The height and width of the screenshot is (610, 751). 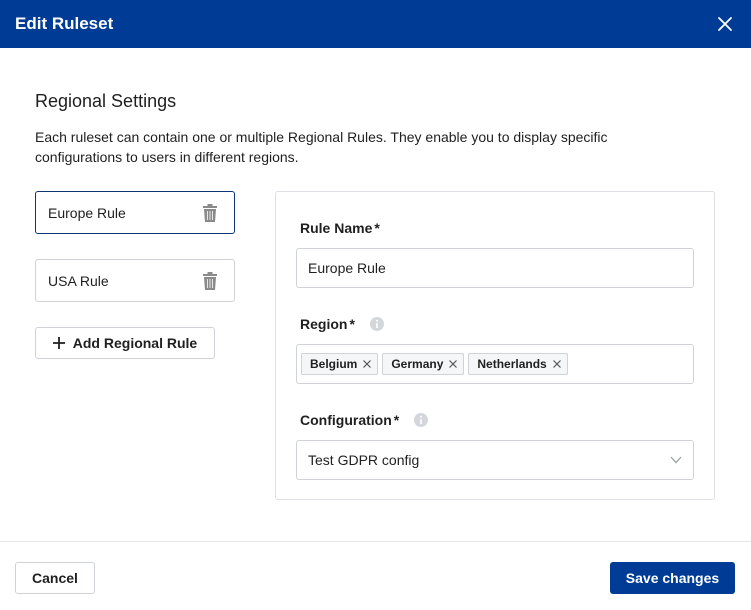 I want to click on close-icon, so click(x=725, y=24).